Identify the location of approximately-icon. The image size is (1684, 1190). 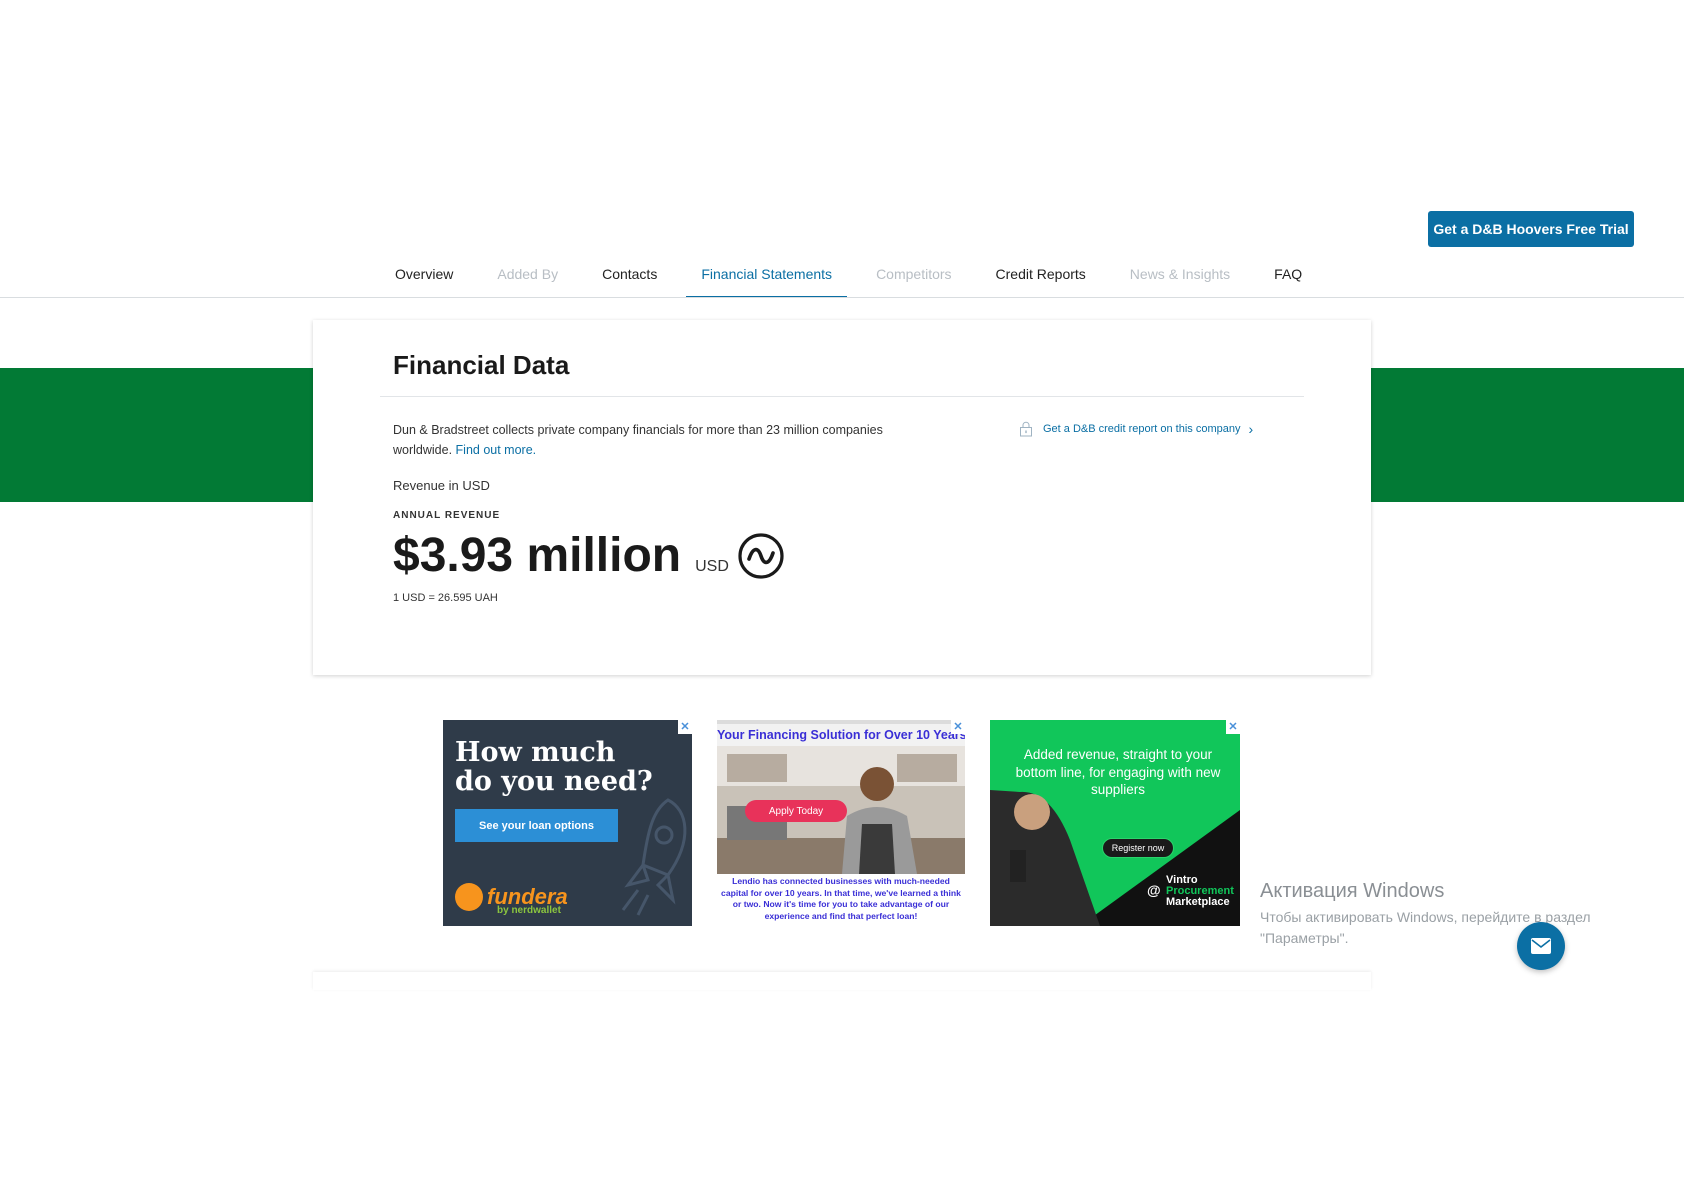
(761, 556).